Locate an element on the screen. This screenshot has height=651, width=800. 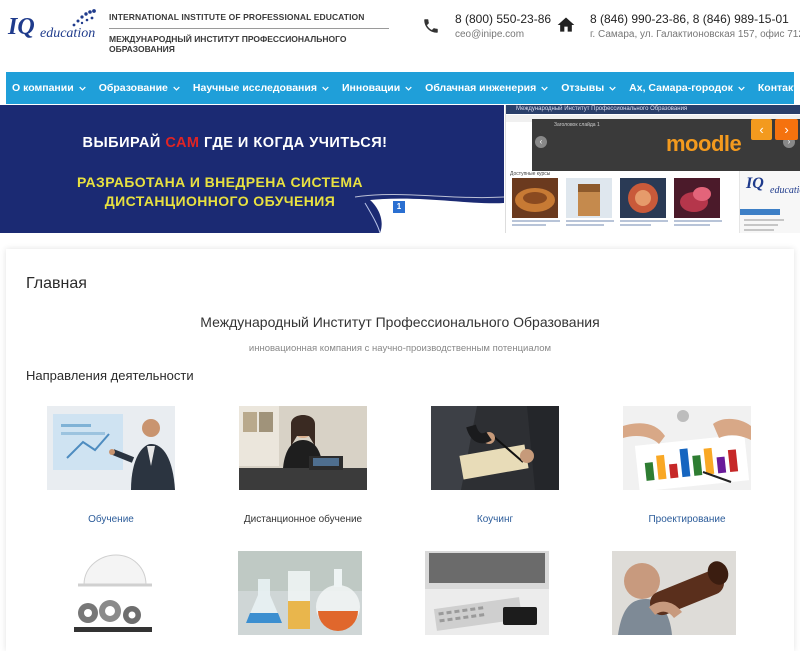
nav-item-label: Отзывы is located at coordinates (583, 88).